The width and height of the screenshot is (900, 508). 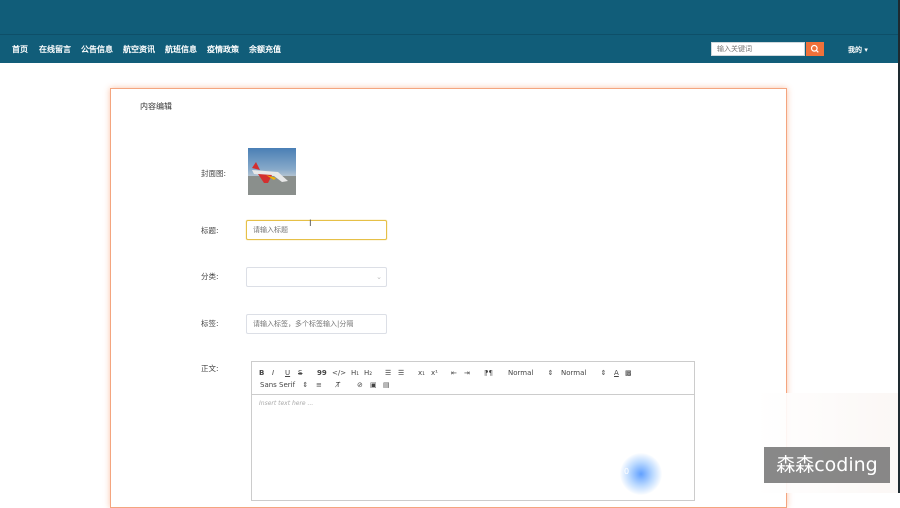 What do you see at coordinates (421, 373) in the screenshot?
I see `subscript-button: x₁` at bounding box center [421, 373].